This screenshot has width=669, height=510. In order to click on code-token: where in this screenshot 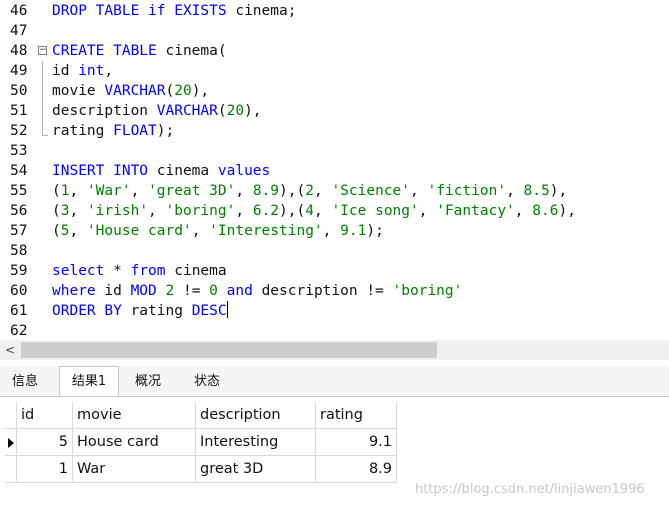, I will do `click(74, 291)`.